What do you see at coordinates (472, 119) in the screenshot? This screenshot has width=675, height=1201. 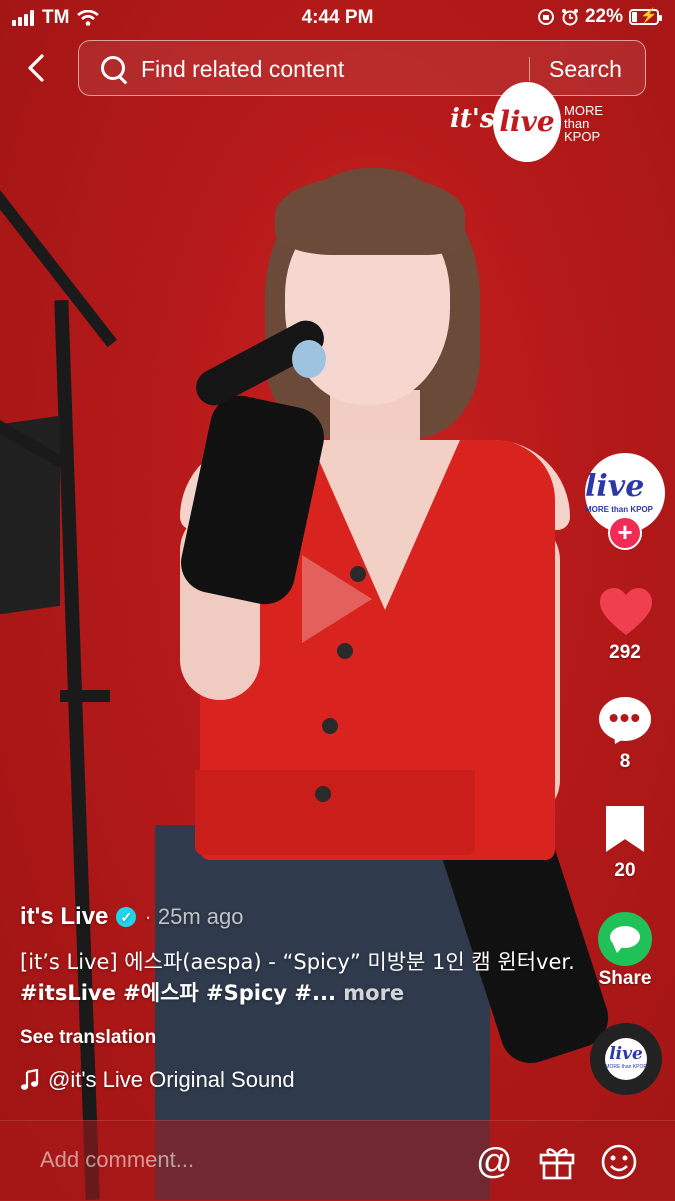 I see `watermark-its: it's` at bounding box center [472, 119].